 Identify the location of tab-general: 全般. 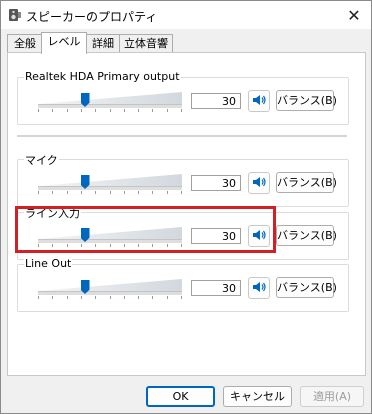
(25, 43).